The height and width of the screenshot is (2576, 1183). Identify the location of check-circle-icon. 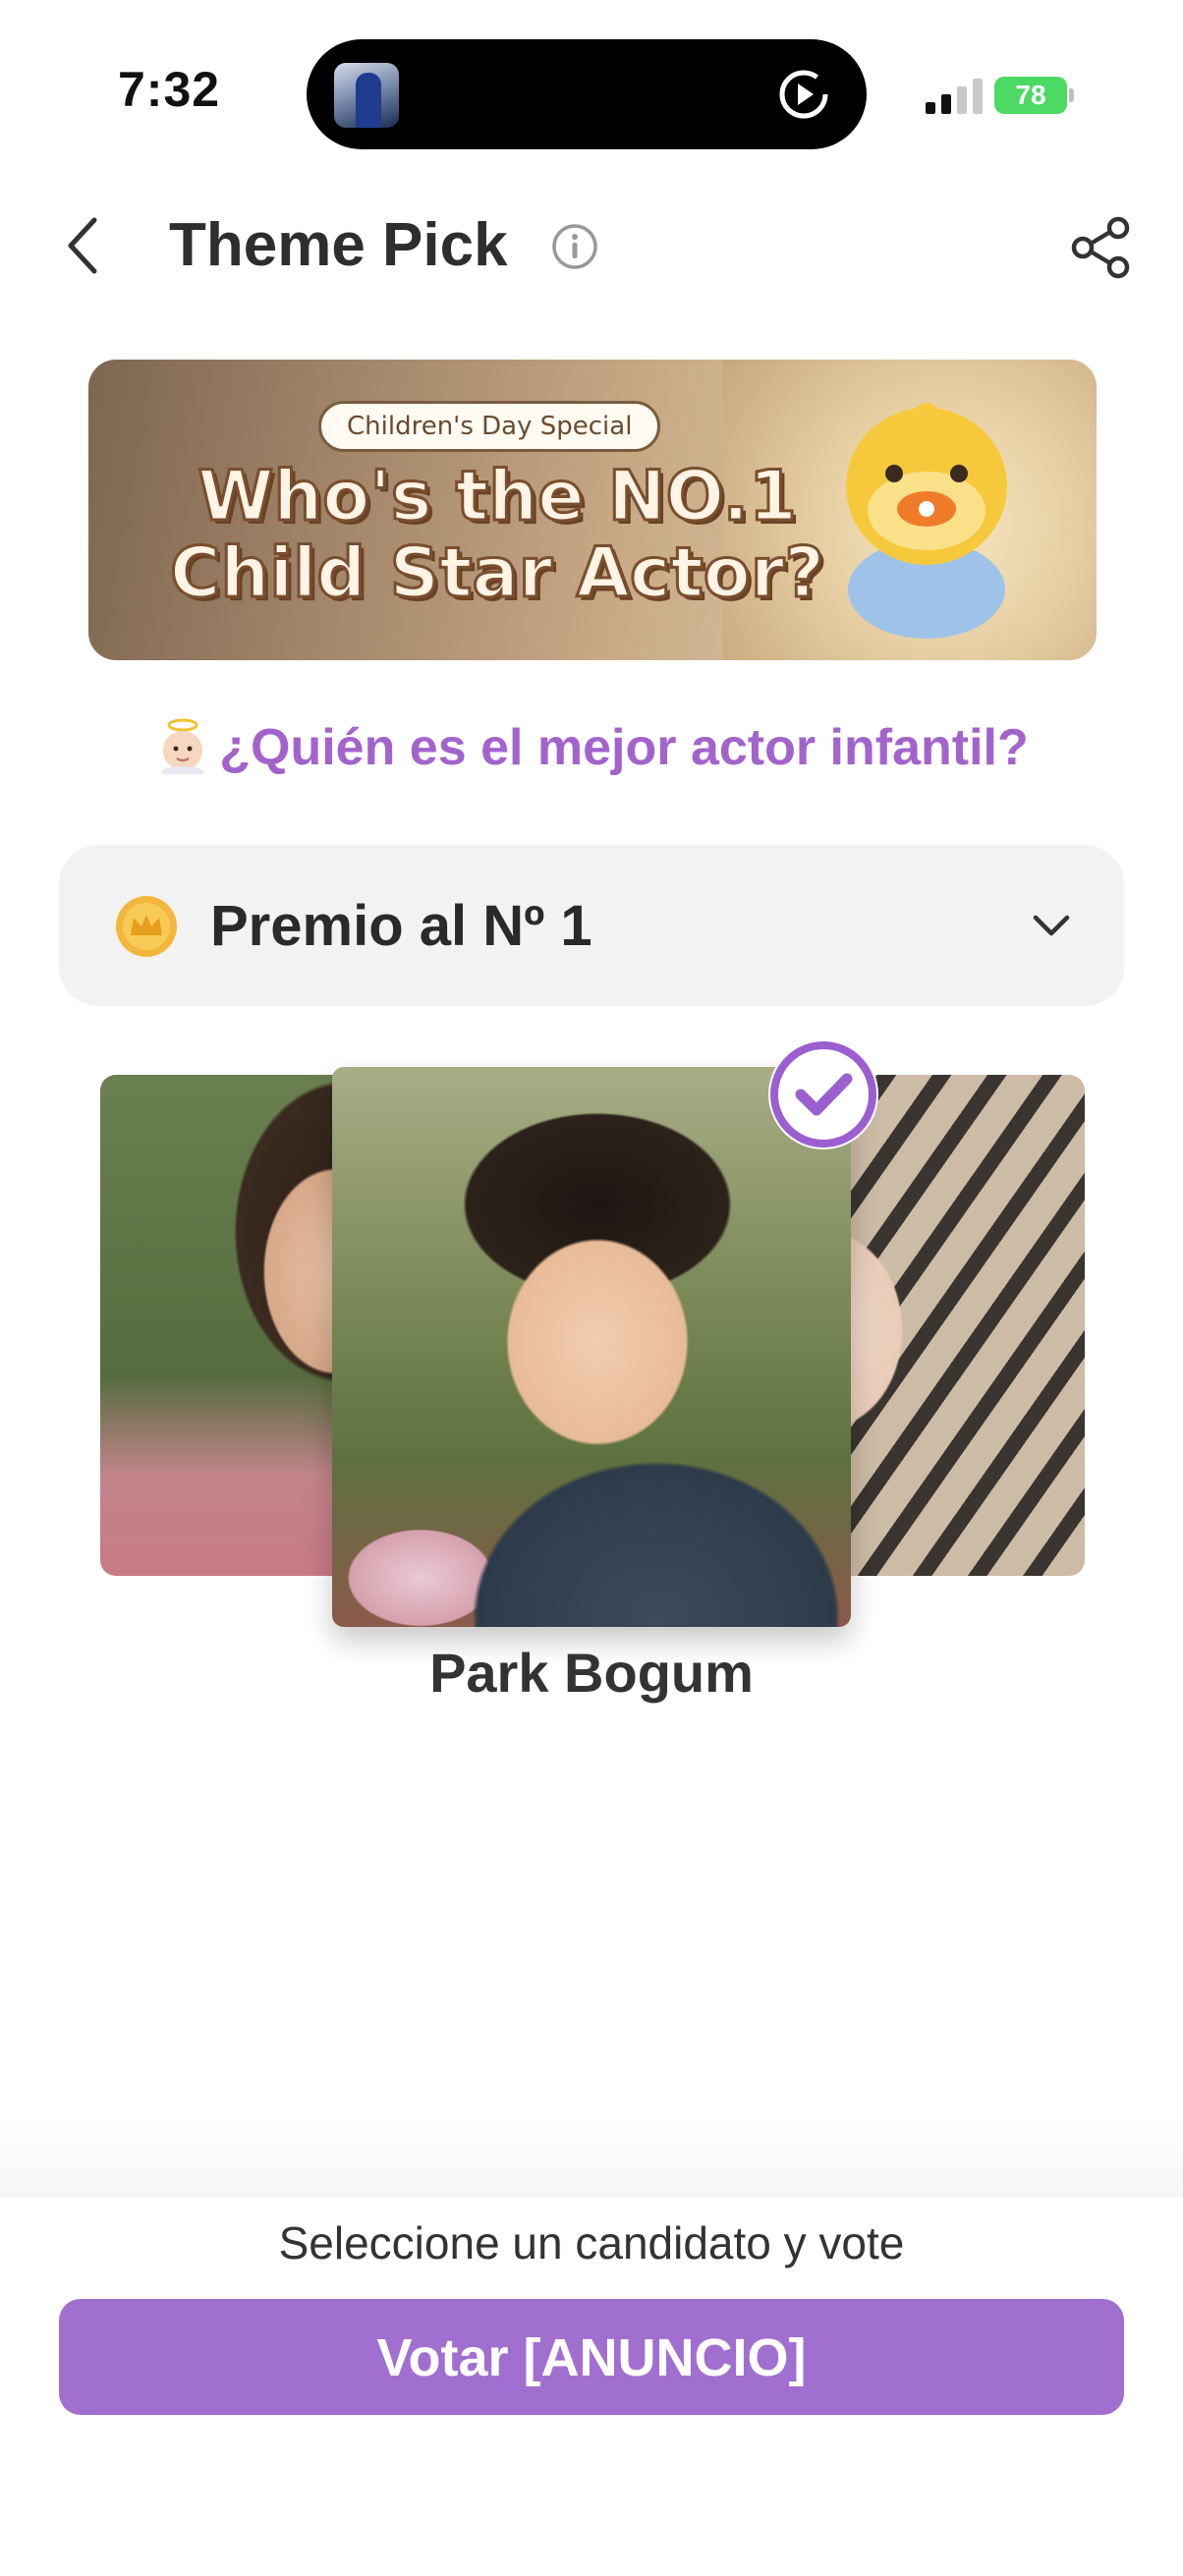
(823, 1094).